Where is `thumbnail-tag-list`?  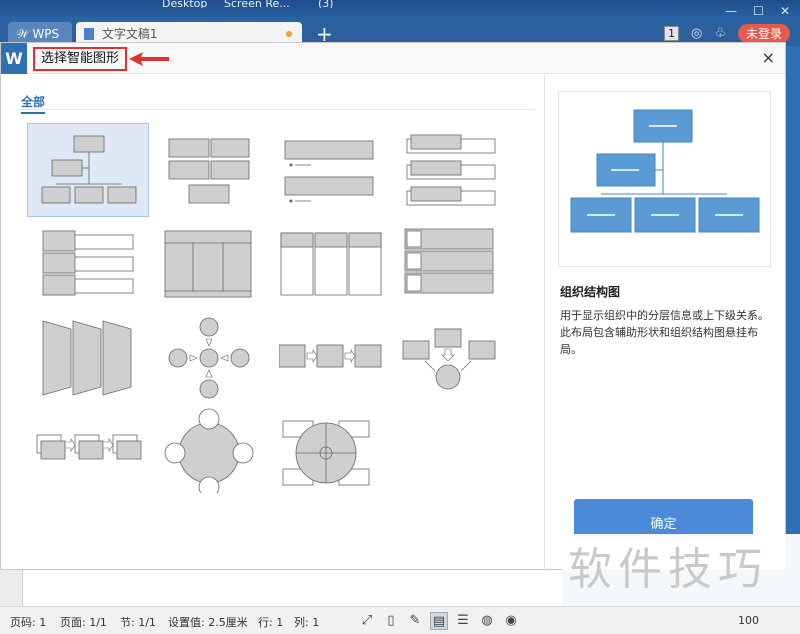 thumbnail-tag-list is located at coordinates (460, 170).